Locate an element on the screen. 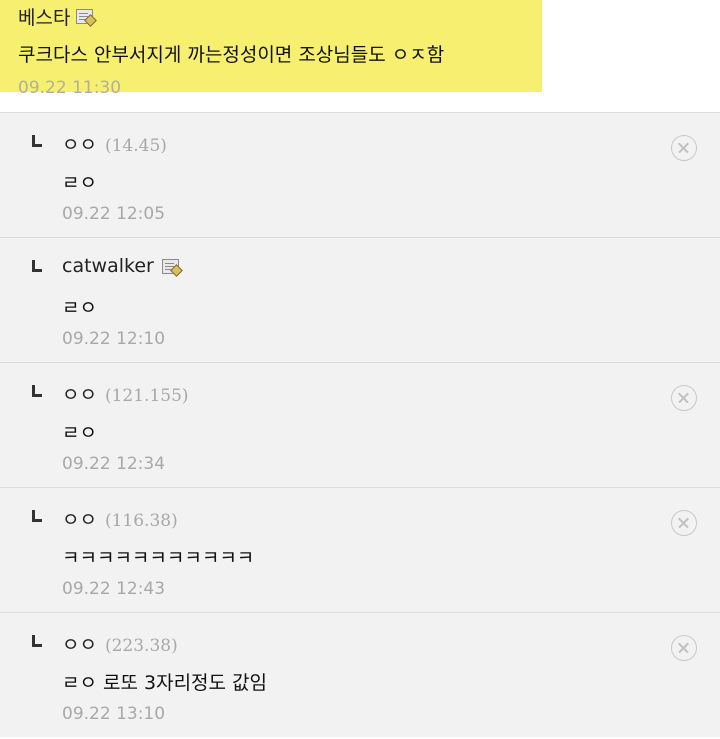 Image resolution: width=720 pixels, height=739 pixels. reply-body: ㅋㅋㅋㅋㅋㅋㅋㅋㅋㅋㅋ is located at coordinates (158, 558).